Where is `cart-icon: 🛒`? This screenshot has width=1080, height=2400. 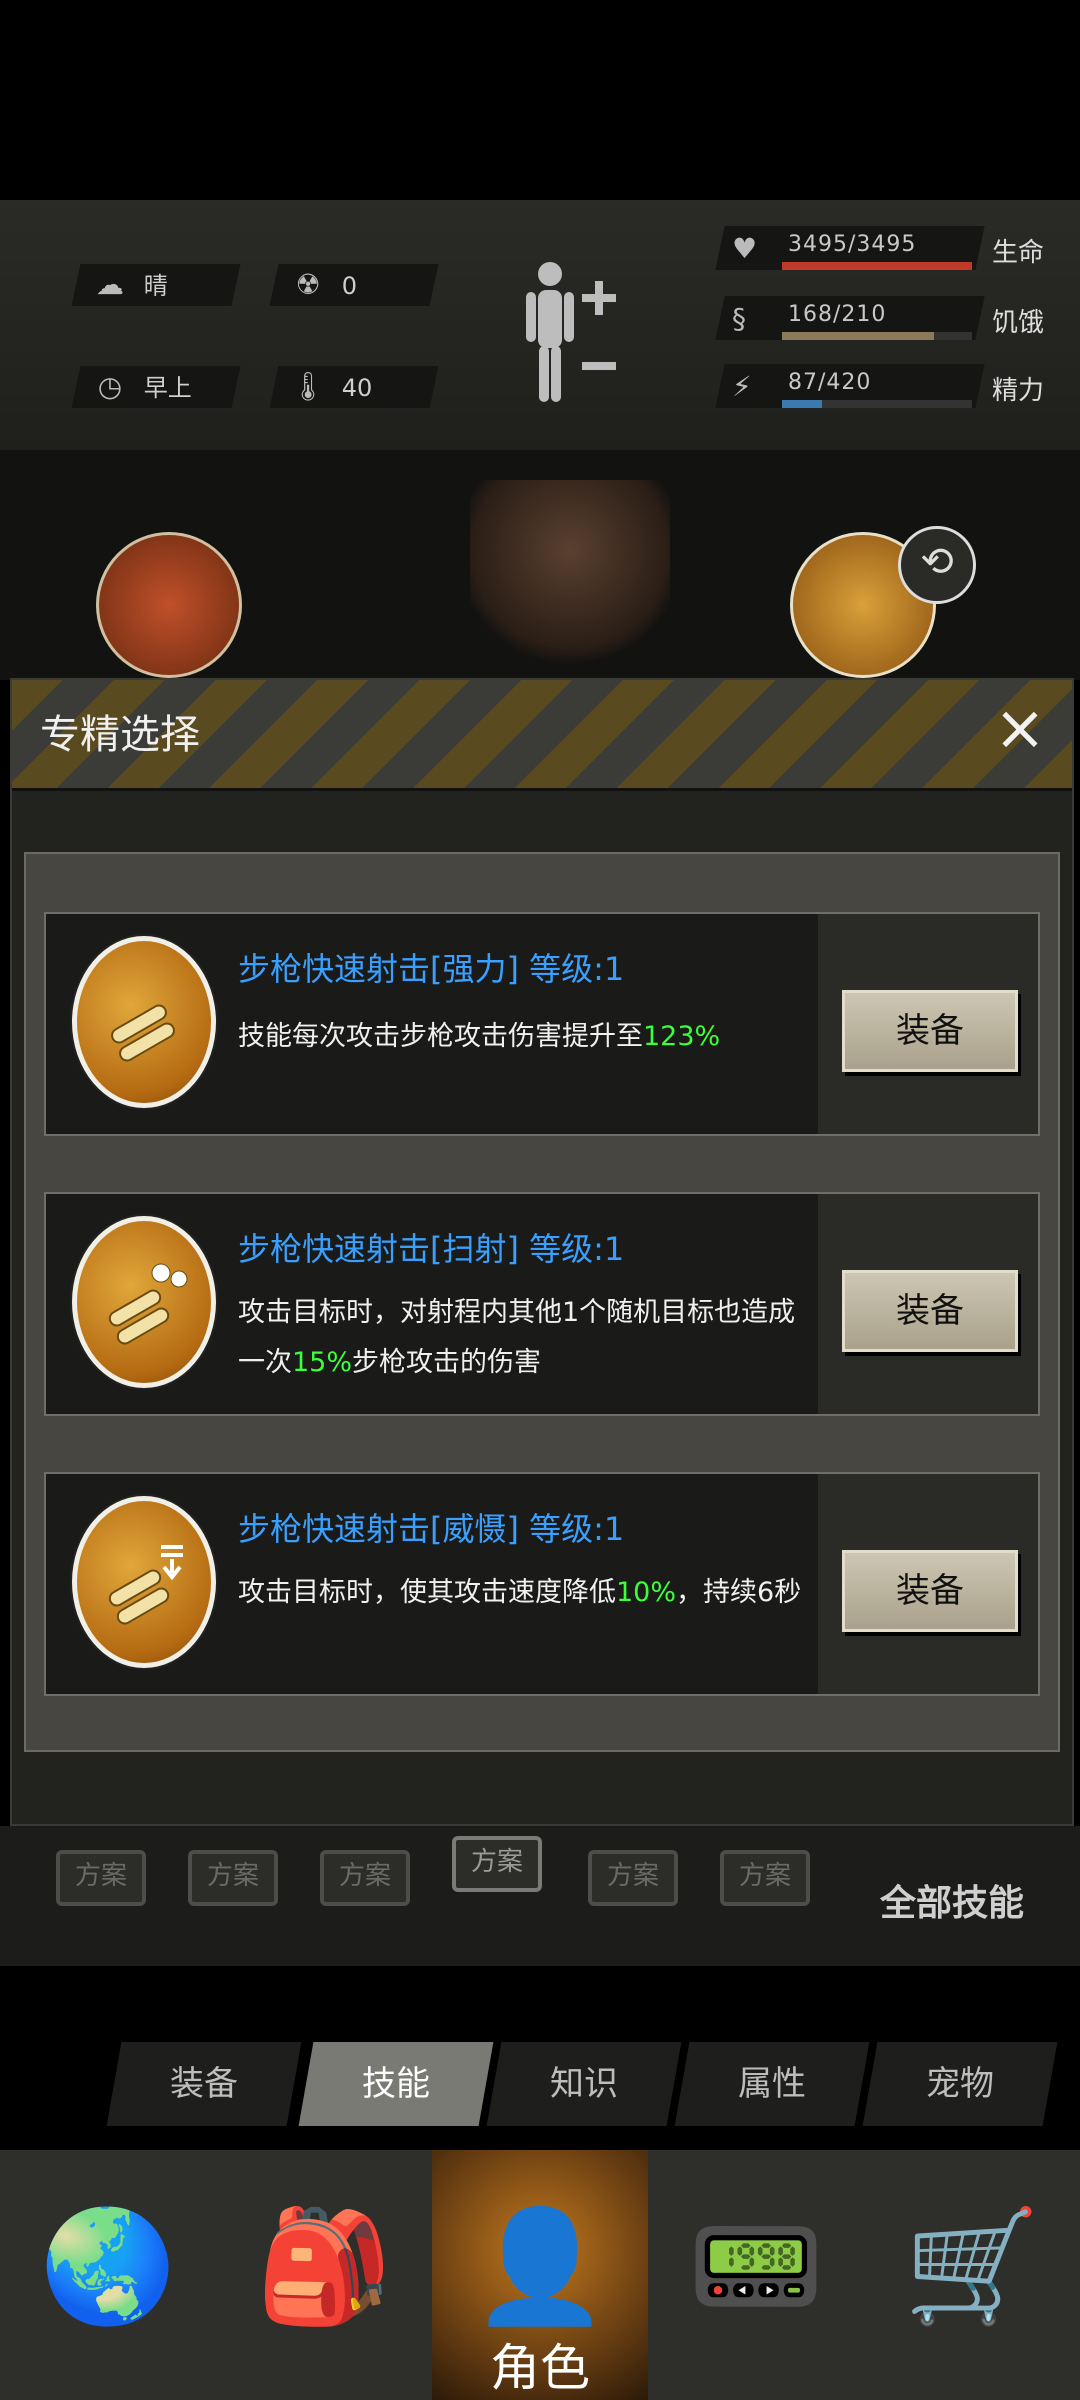 cart-icon: 🛒 is located at coordinates (972, 2266).